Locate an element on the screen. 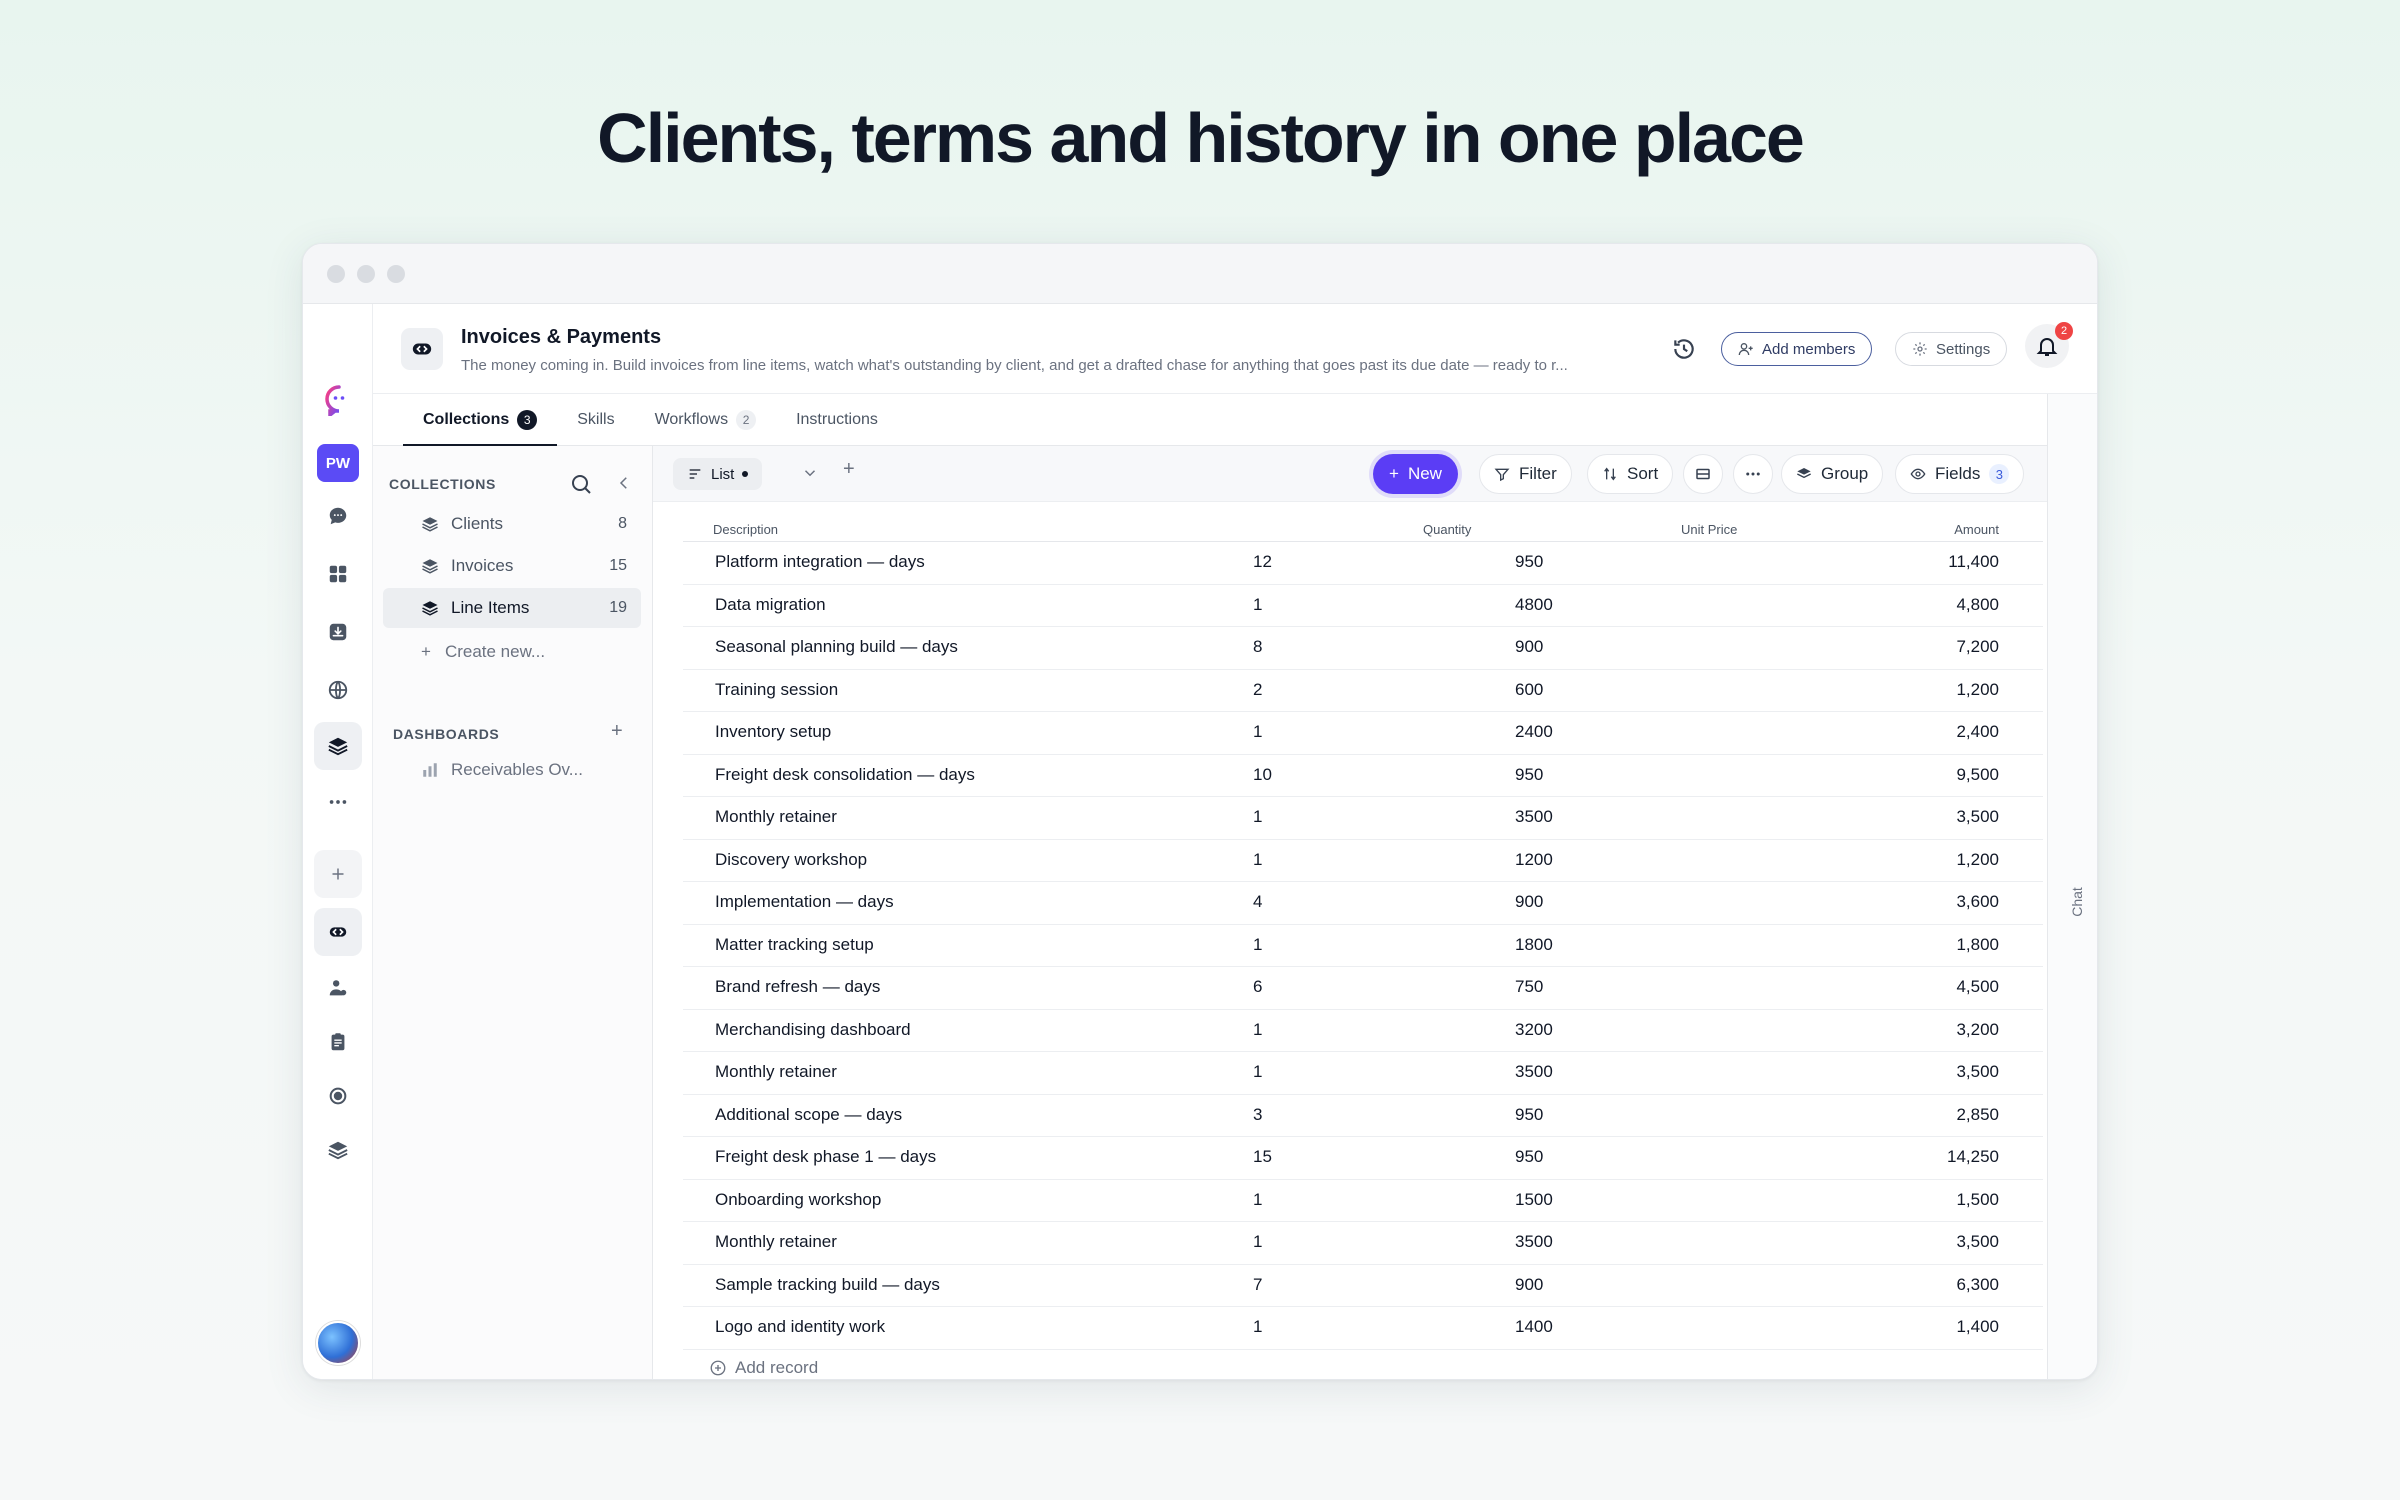 The image size is (2400, 1500). cell-quantity: 12 is located at coordinates (1262, 562).